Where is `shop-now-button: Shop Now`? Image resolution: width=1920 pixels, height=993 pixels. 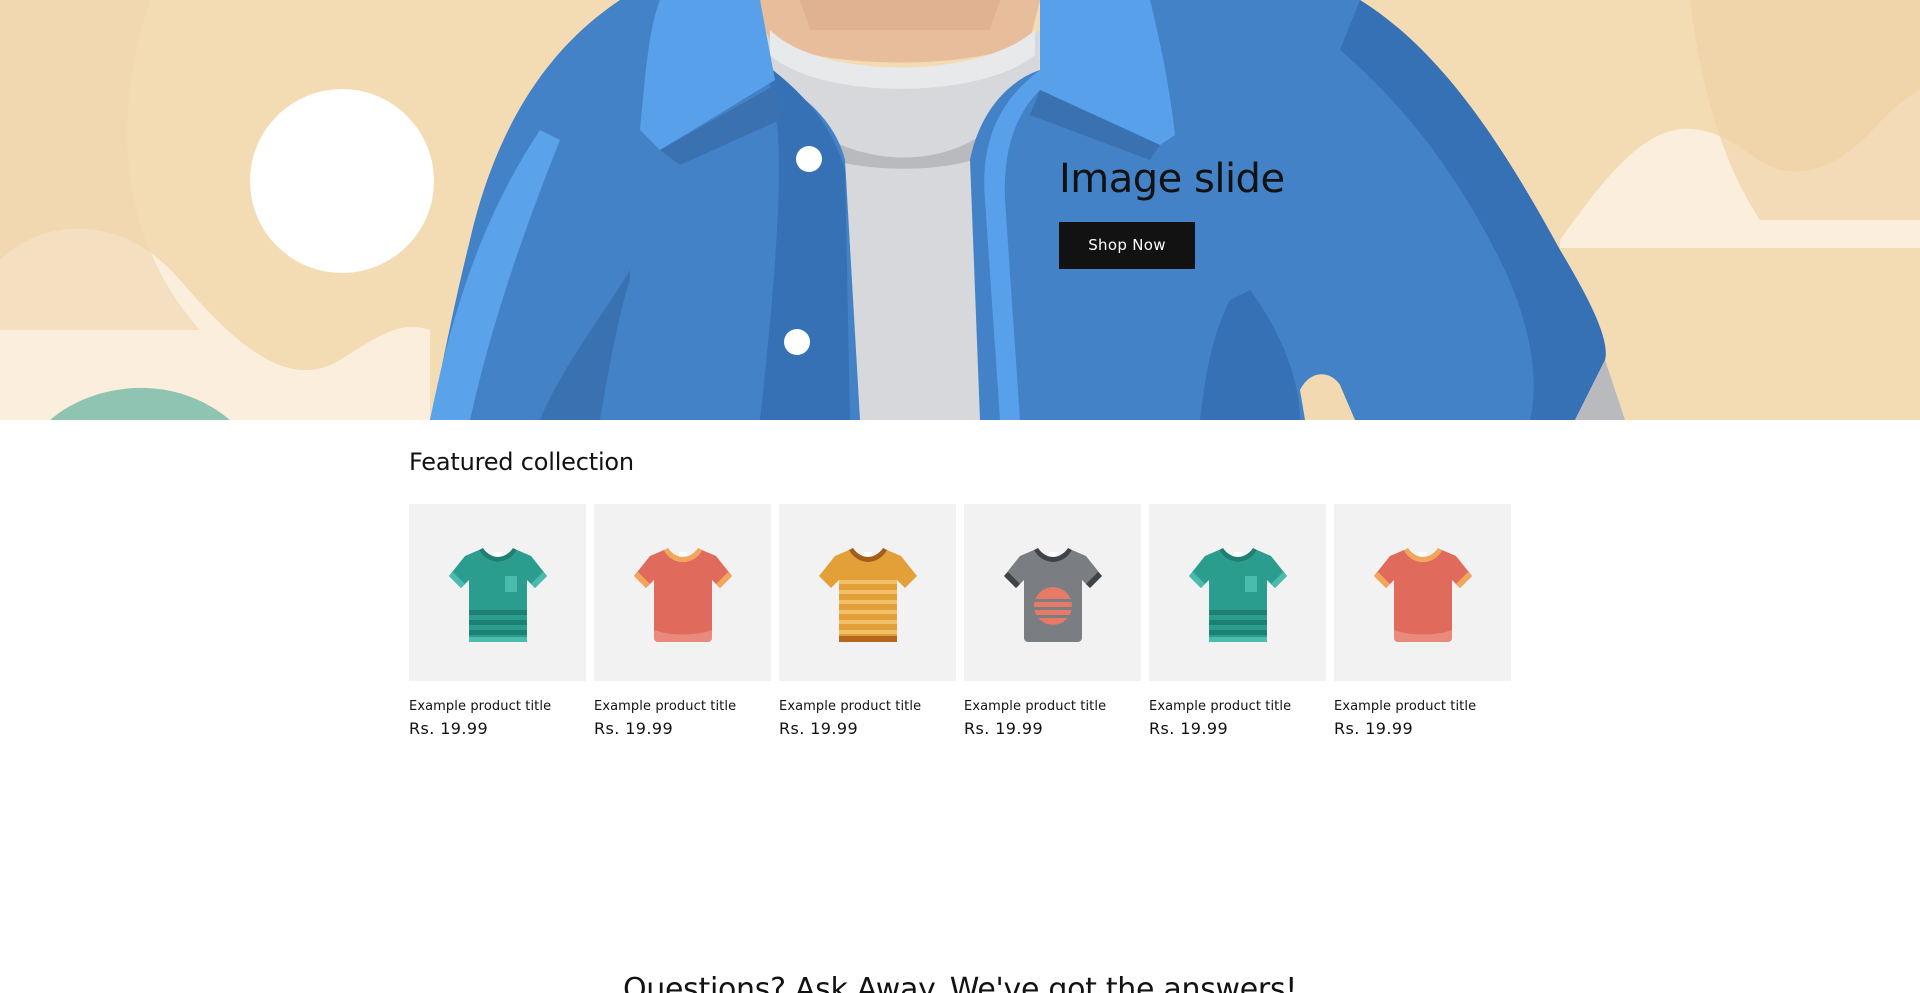
shop-now-button: Shop Now is located at coordinates (1127, 245).